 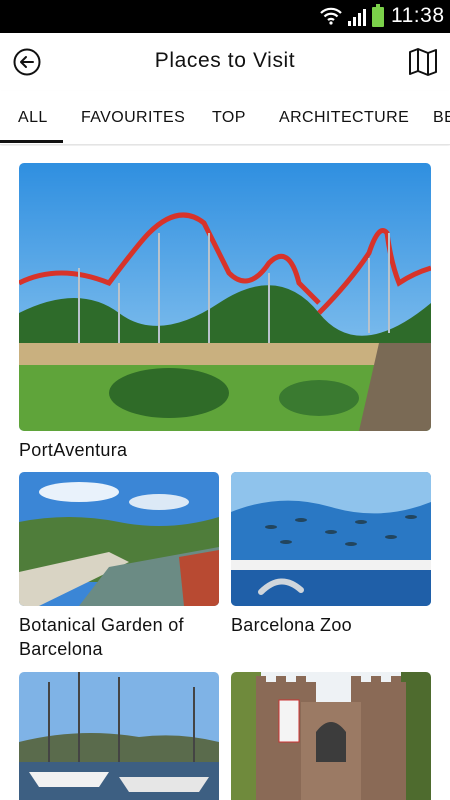 What do you see at coordinates (229, 118) in the screenshot?
I see `tab-top: TOP` at bounding box center [229, 118].